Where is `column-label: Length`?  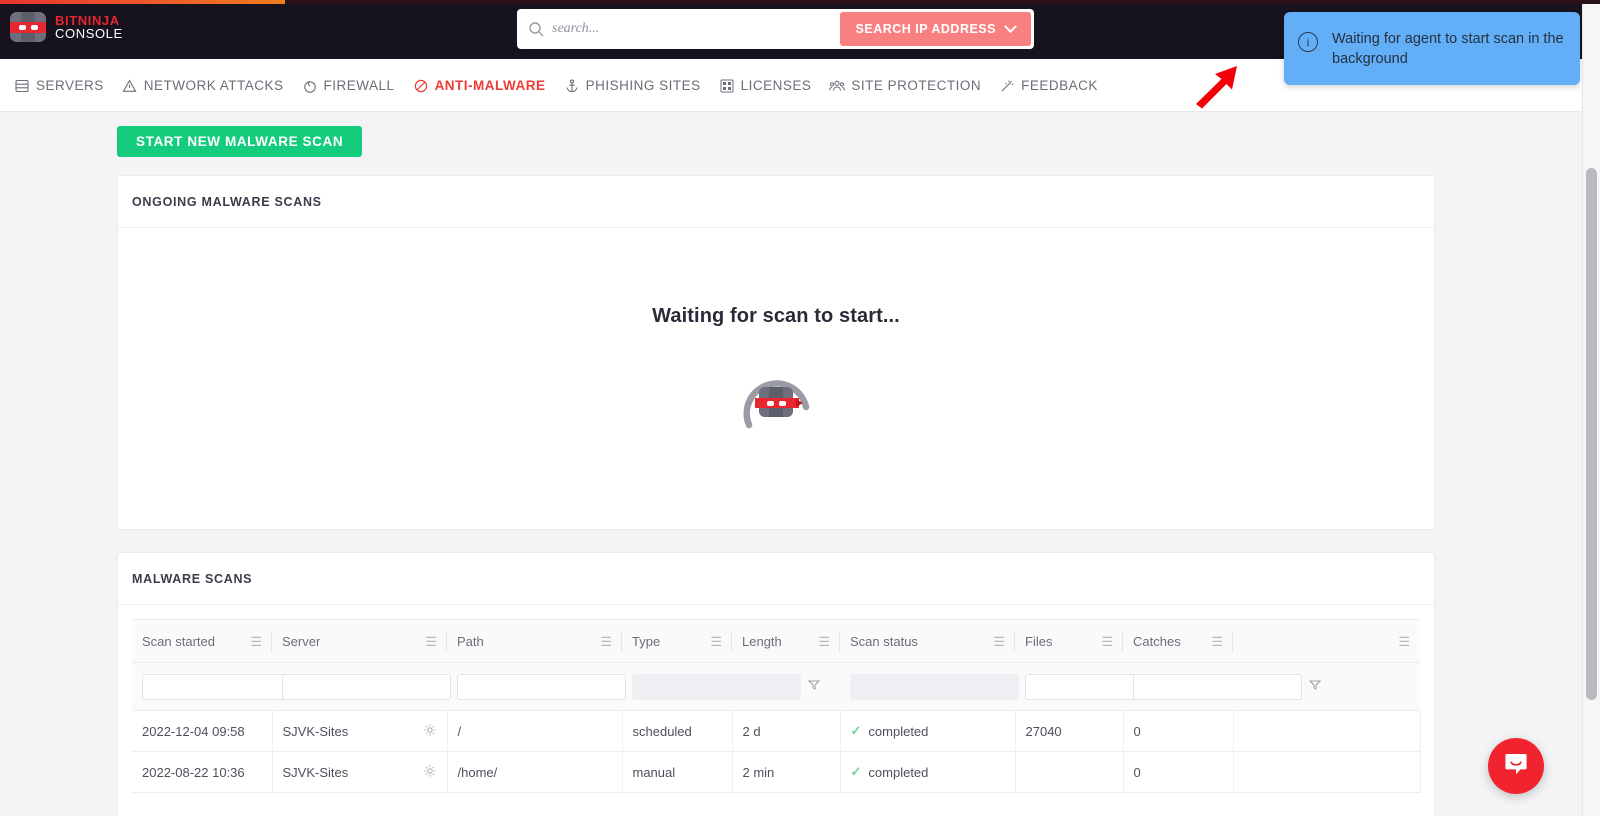 column-label: Length is located at coordinates (762, 641).